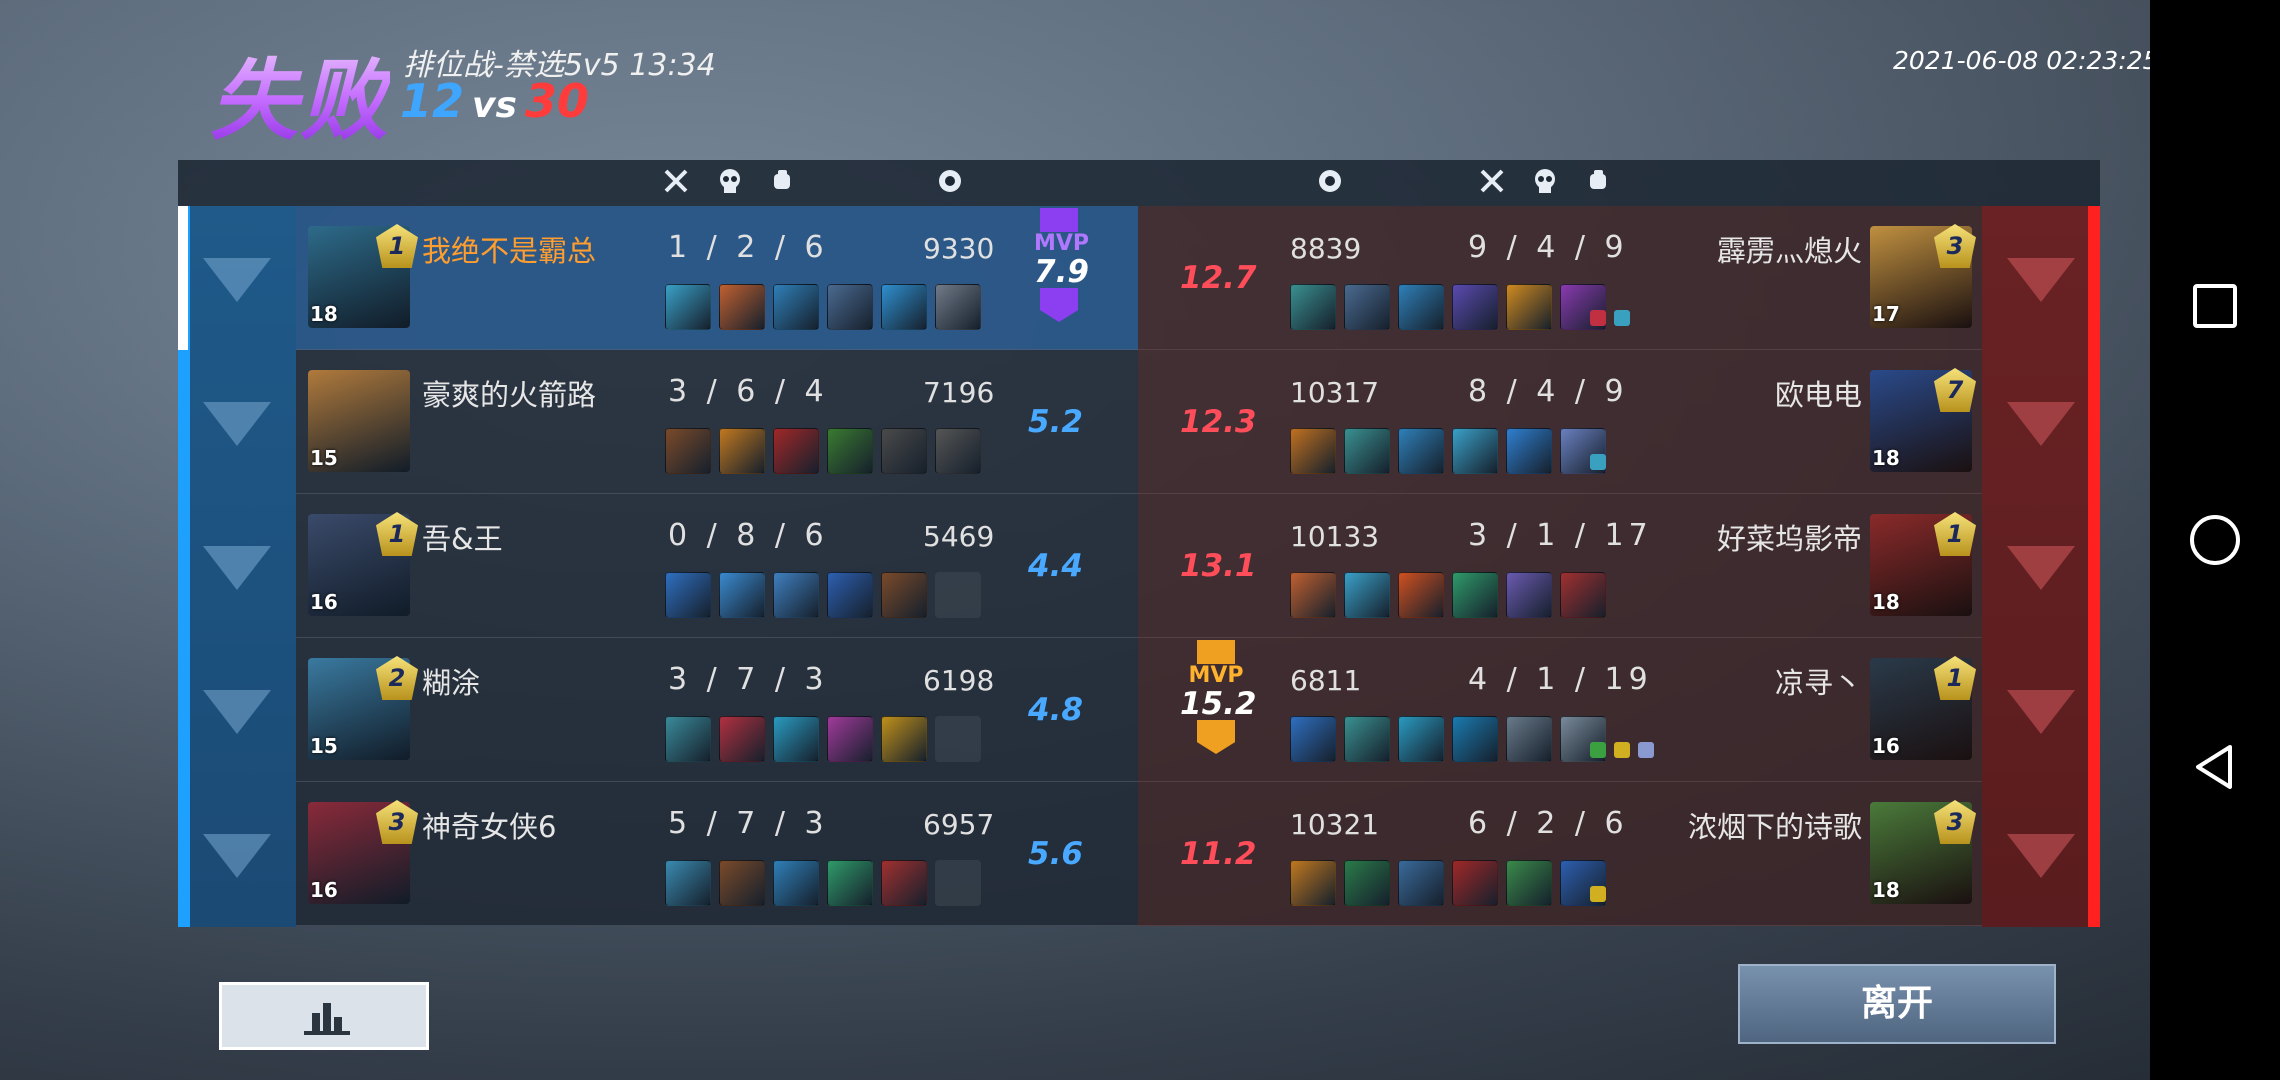  Describe the element at coordinates (1548, 391) in the screenshot. I see `player-kda: 8 / 4 / 9` at that location.